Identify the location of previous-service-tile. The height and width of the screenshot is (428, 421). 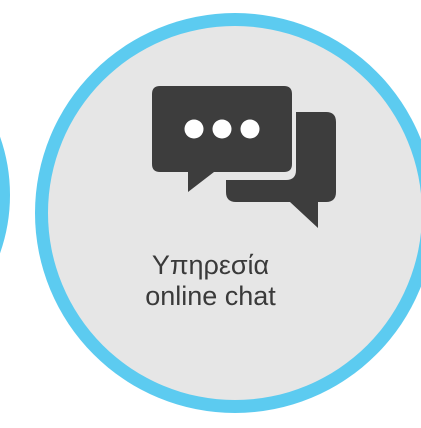
(5, 195).